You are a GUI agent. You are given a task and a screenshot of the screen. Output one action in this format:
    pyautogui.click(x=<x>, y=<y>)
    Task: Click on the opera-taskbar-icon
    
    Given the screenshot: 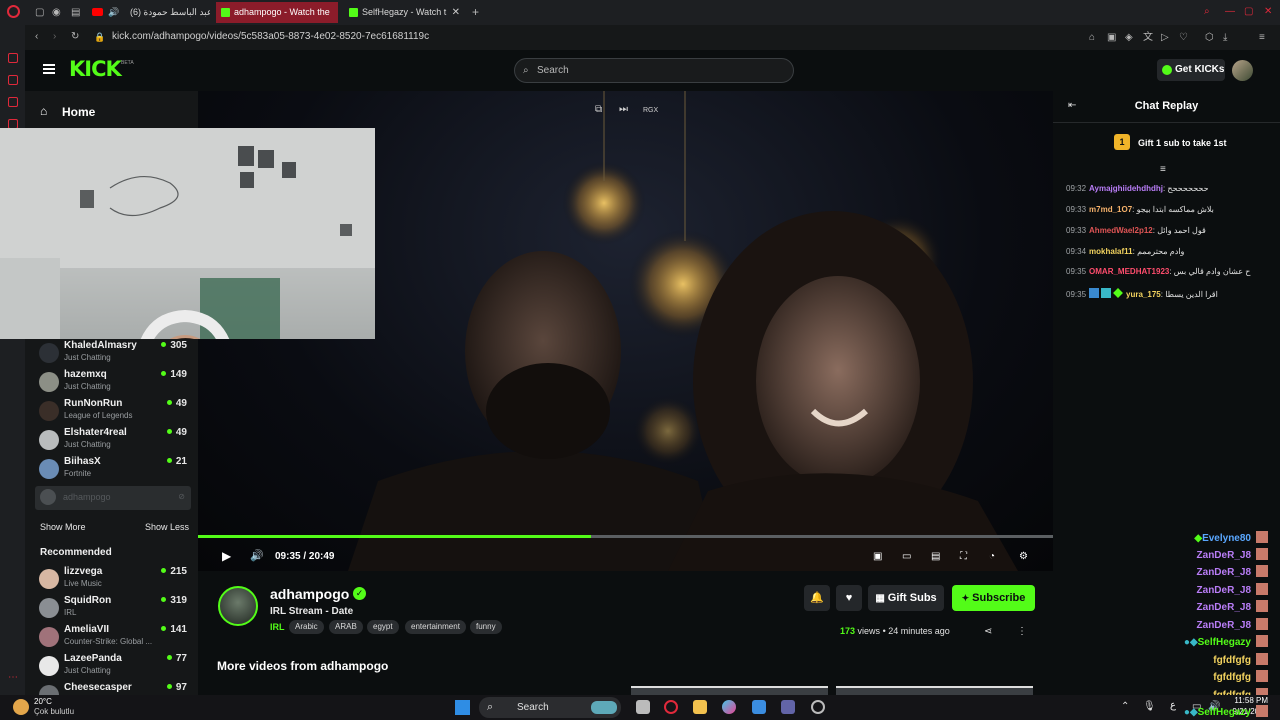 What is the action you would take?
    pyautogui.click(x=671, y=707)
    